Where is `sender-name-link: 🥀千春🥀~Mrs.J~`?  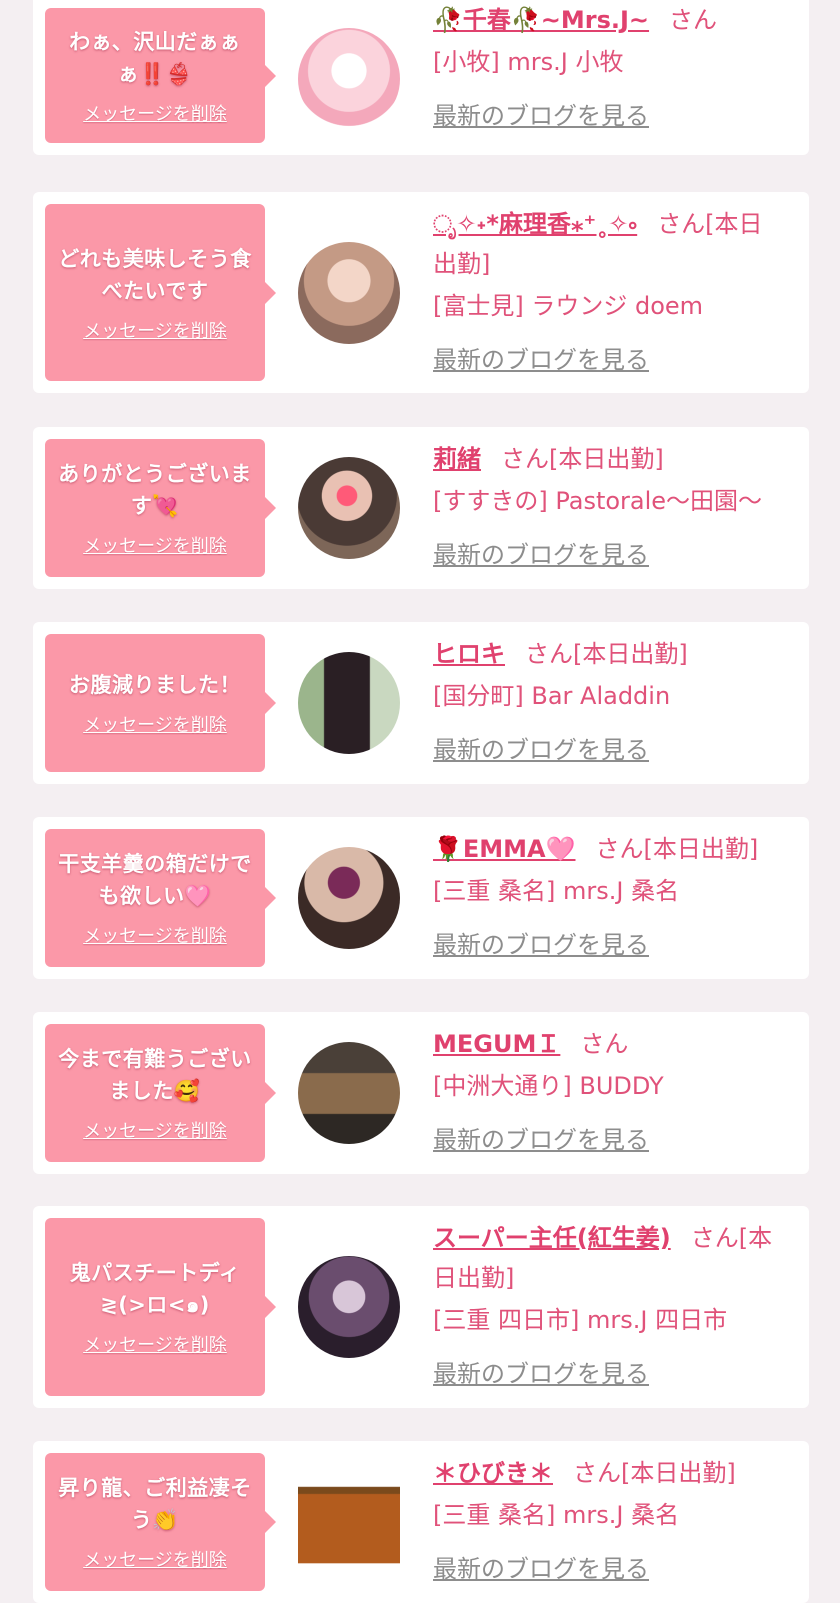 sender-name-link: 🥀千春🥀~Mrs.J~ is located at coordinates (541, 20).